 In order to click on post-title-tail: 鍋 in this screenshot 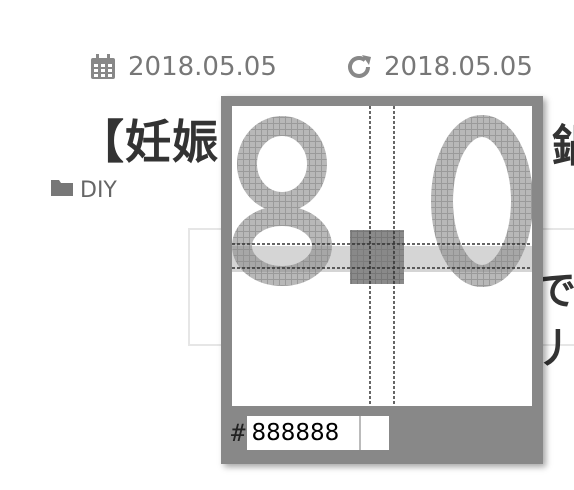, I will do `click(563, 142)`.